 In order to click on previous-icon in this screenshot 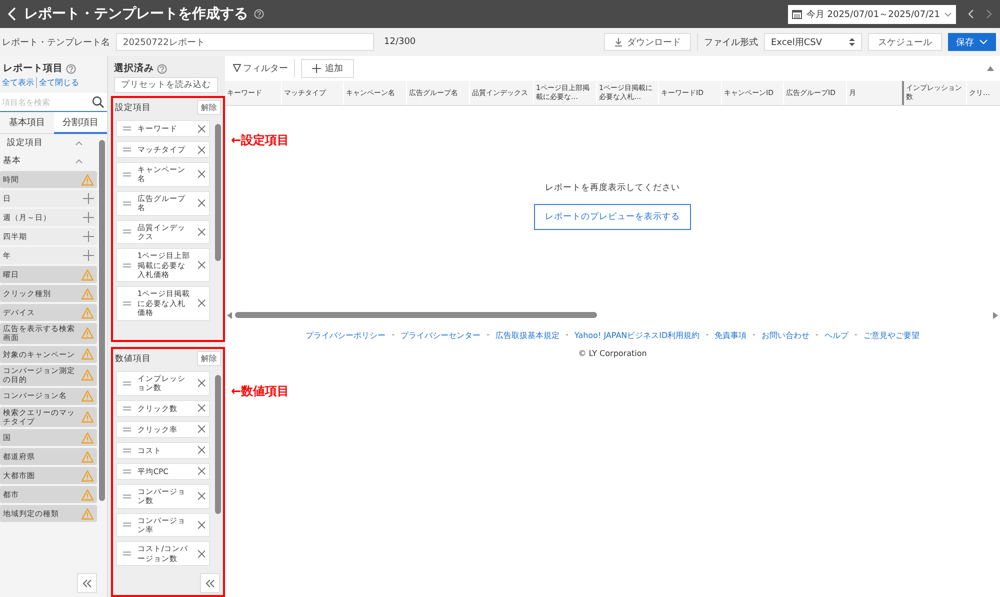, I will do `click(971, 14)`.